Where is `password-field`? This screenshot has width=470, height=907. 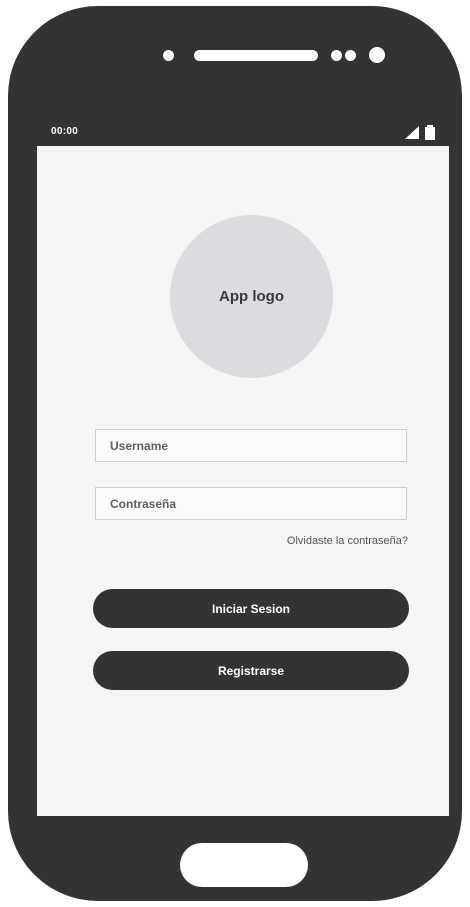 password-field is located at coordinates (251, 503).